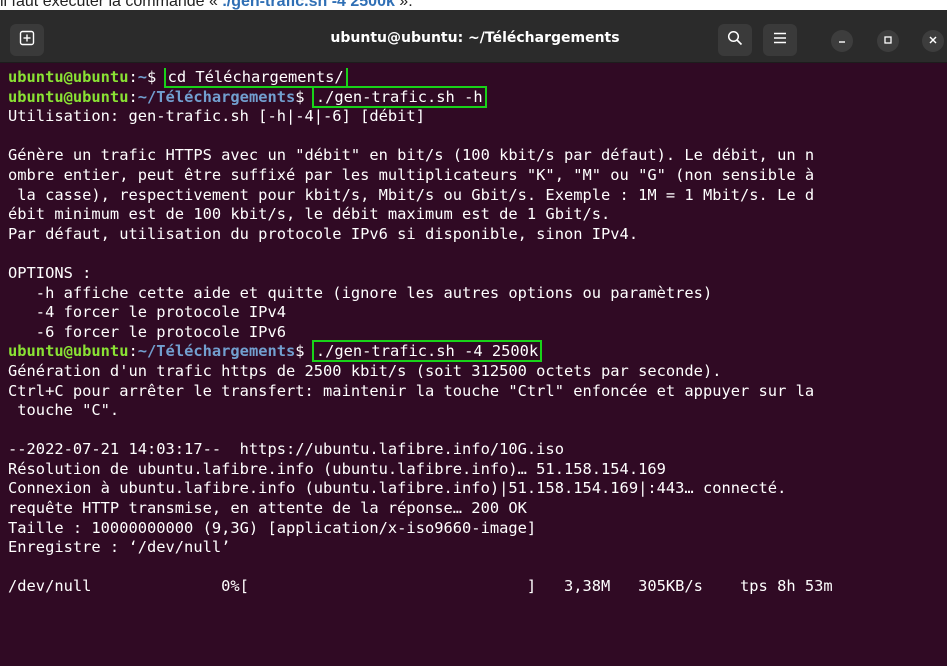  I want to click on command-gen-trafic: ./gen-trafic.sh -4 2500k, so click(427, 351).